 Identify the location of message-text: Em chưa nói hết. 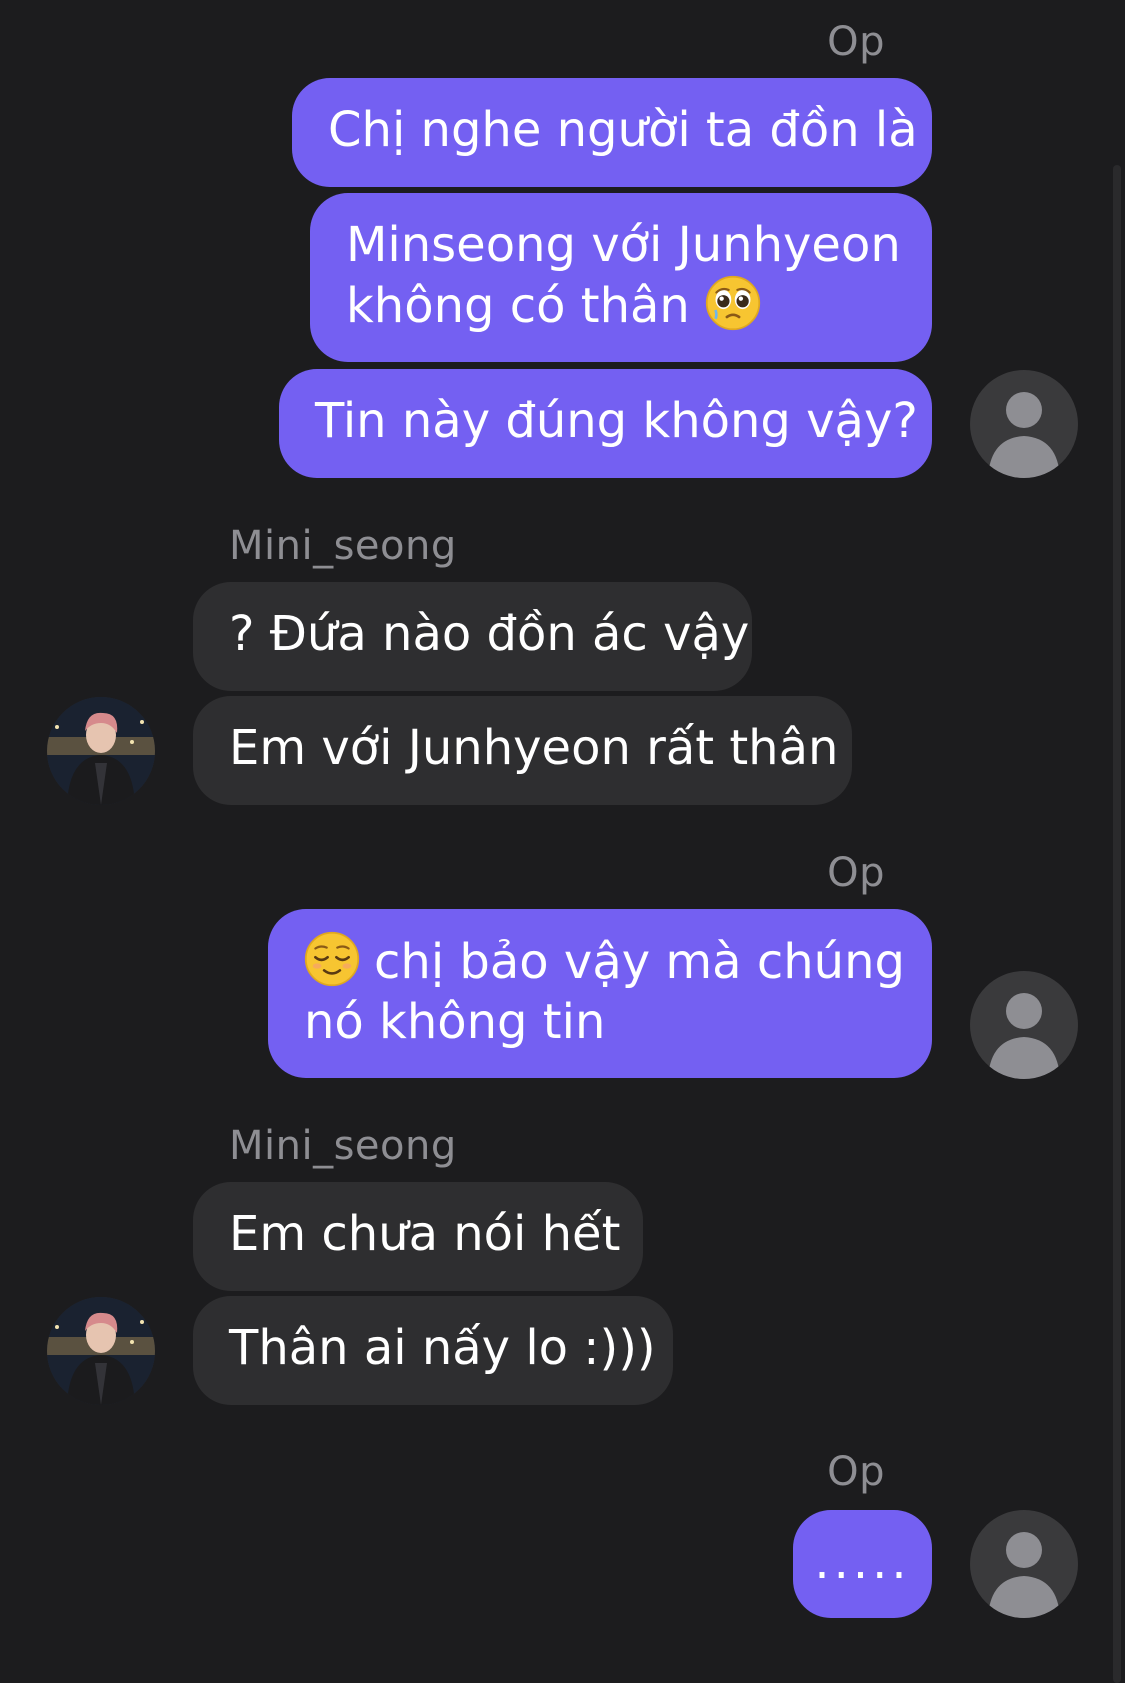
(425, 1234).